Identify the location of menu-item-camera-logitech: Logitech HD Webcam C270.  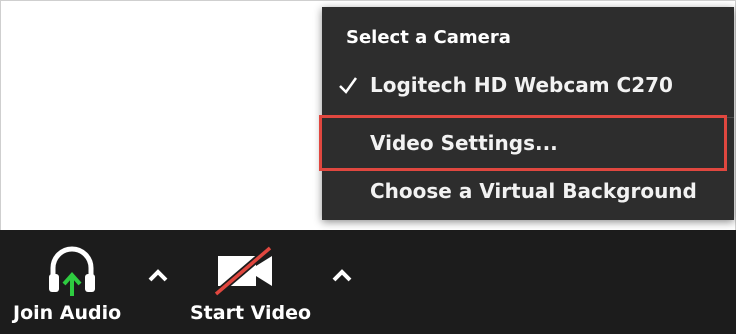
(528, 85).